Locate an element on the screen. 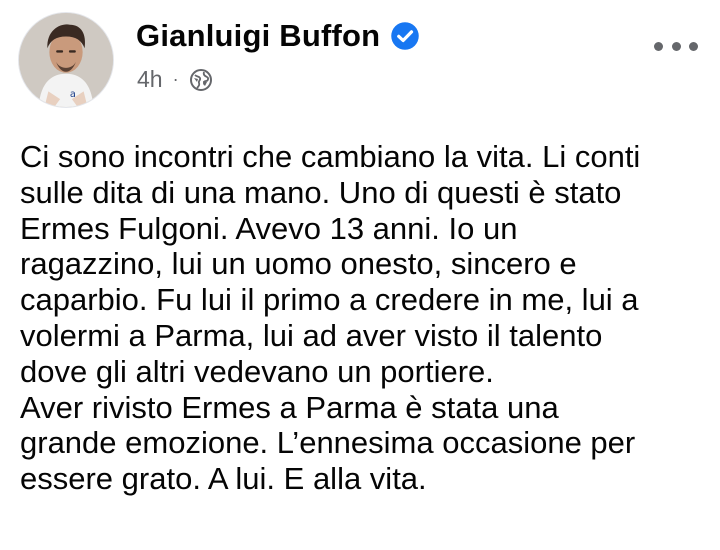  more-options-icon is located at coordinates (676, 46).